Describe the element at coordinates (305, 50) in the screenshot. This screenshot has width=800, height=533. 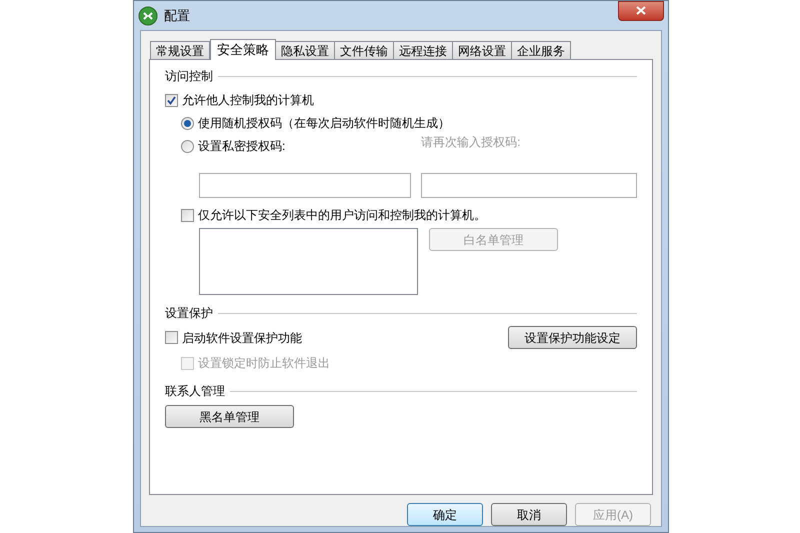
I see `tab: 隐私设置` at that location.